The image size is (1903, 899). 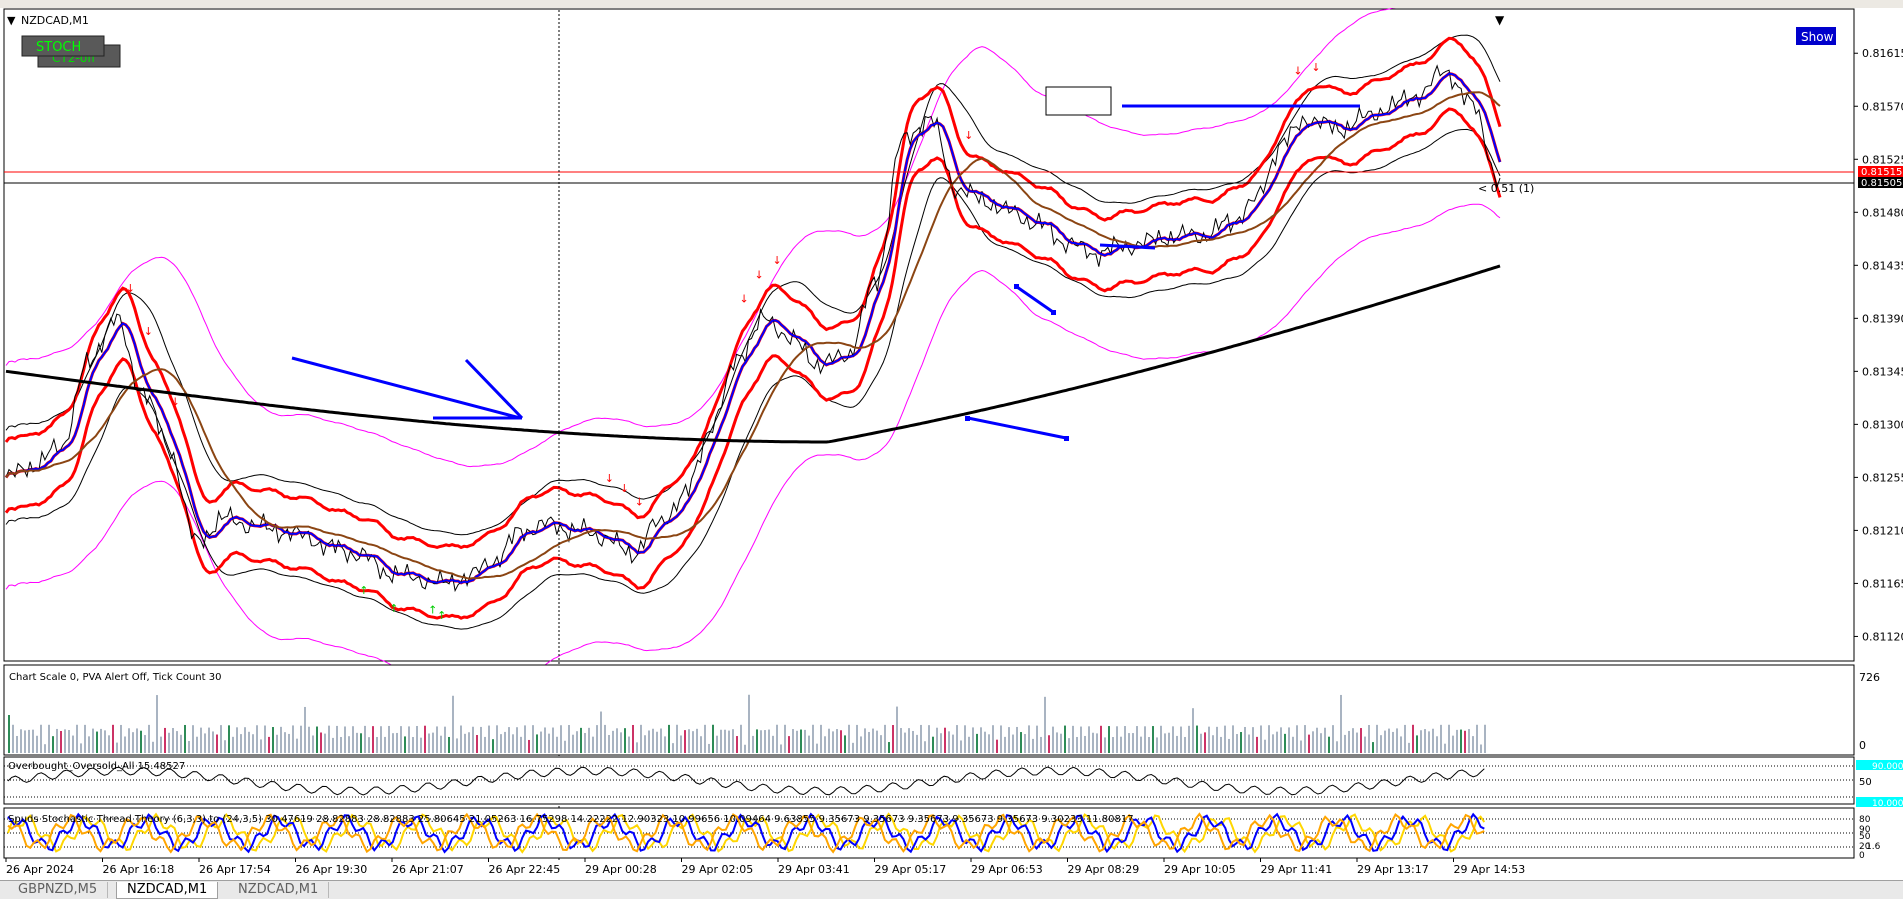 What do you see at coordinates (58, 890) in the screenshot?
I see `chart-tab-gbpnzd-m5: GBPNZD,M5` at bounding box center [58, 890].